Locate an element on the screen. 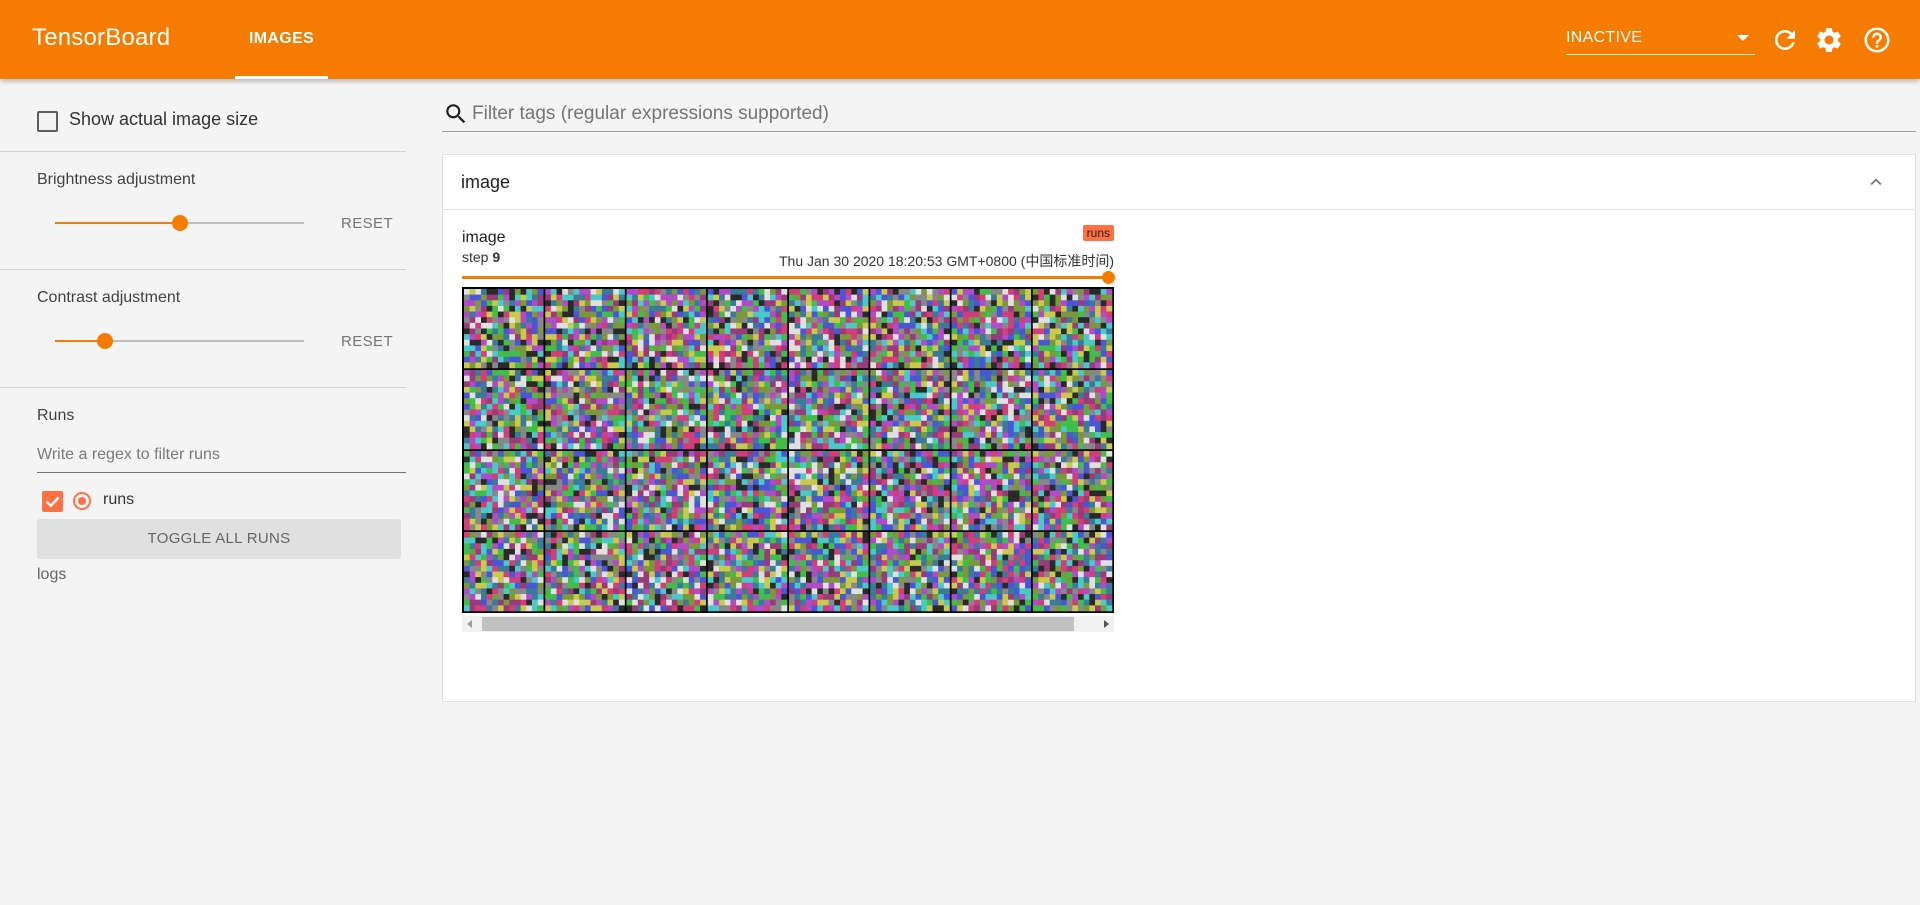  app-title: TensorBoard is located at coordinates (101, 37).